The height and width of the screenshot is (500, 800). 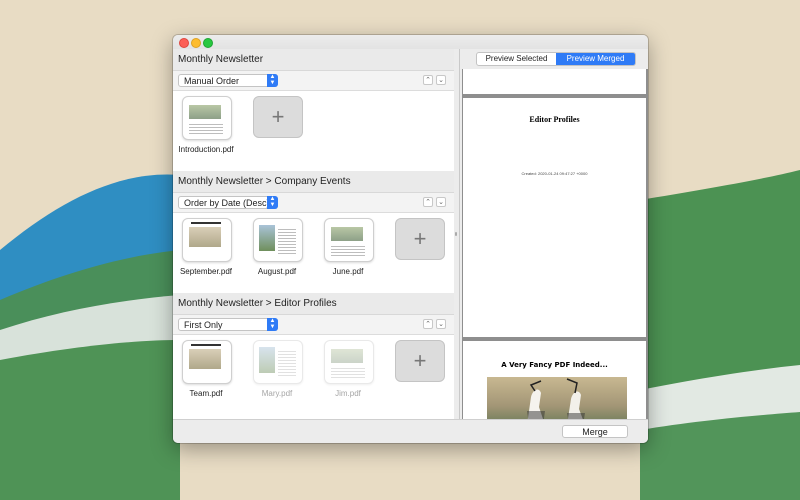 What do you see at coordinates (595, 59) in the screenshot?
I see `preview-merged-segment: Preview Merged` at bounding box center [595, 59].